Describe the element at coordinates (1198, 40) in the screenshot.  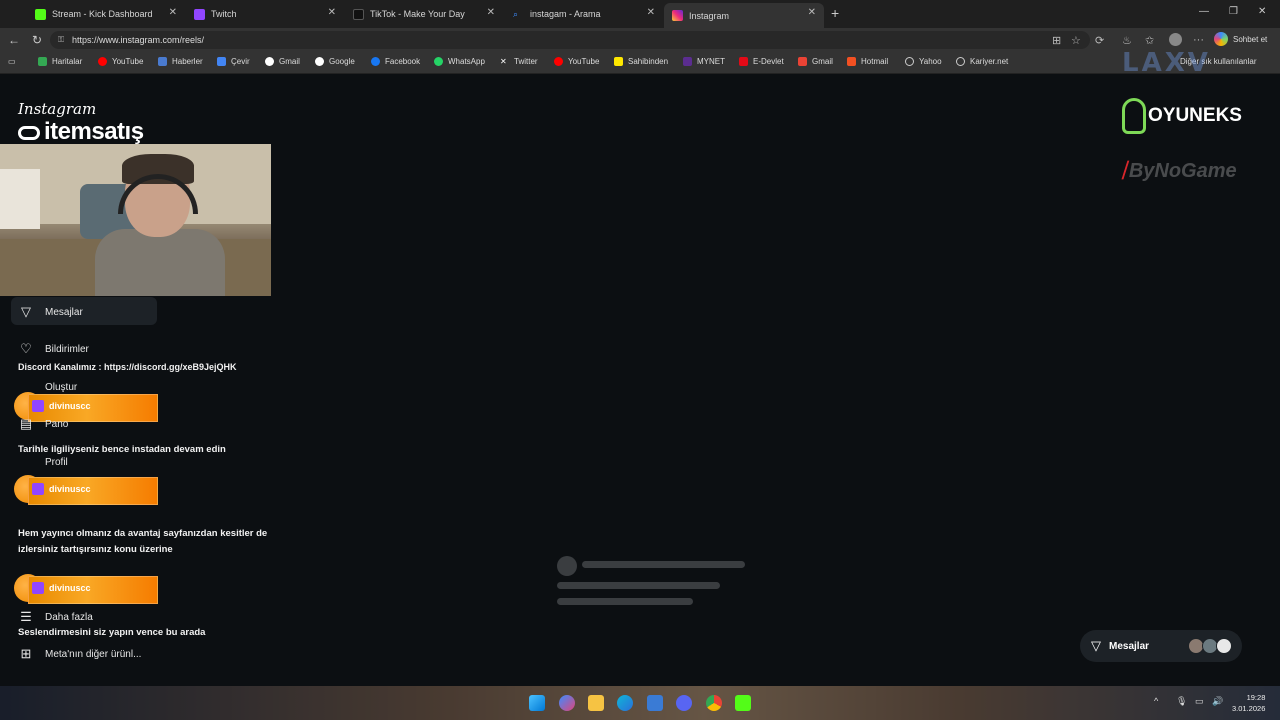
I see `more-menu-icon: ···` at that location.